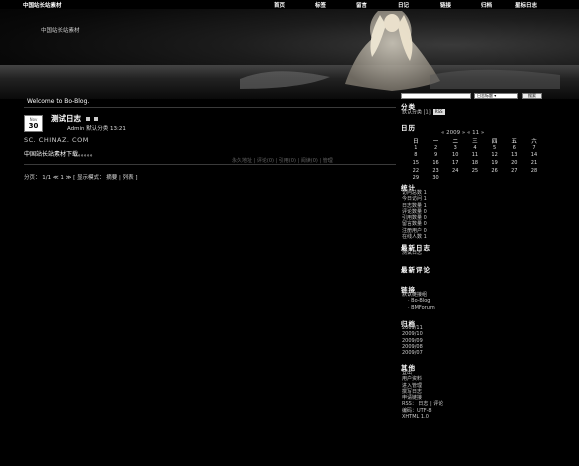  I want to click on search-type-select: 日志标题 ▾, so click(496, 96).